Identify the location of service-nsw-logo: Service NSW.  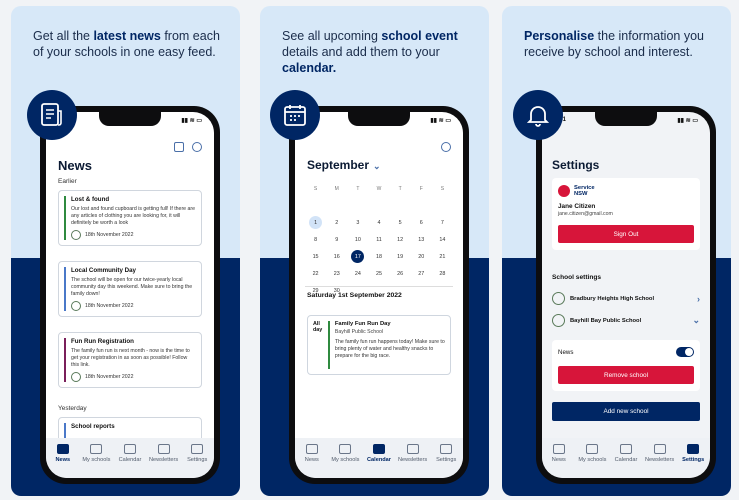
(626, 191).